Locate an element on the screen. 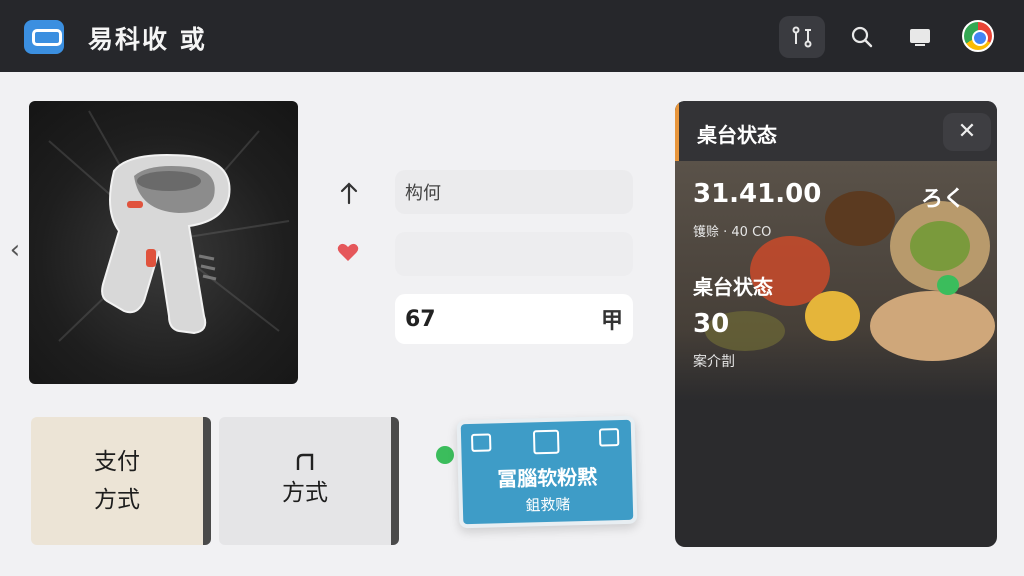 The image size is (1024, 576). field-value: 67 甲 is located at coordinates (514, 319).